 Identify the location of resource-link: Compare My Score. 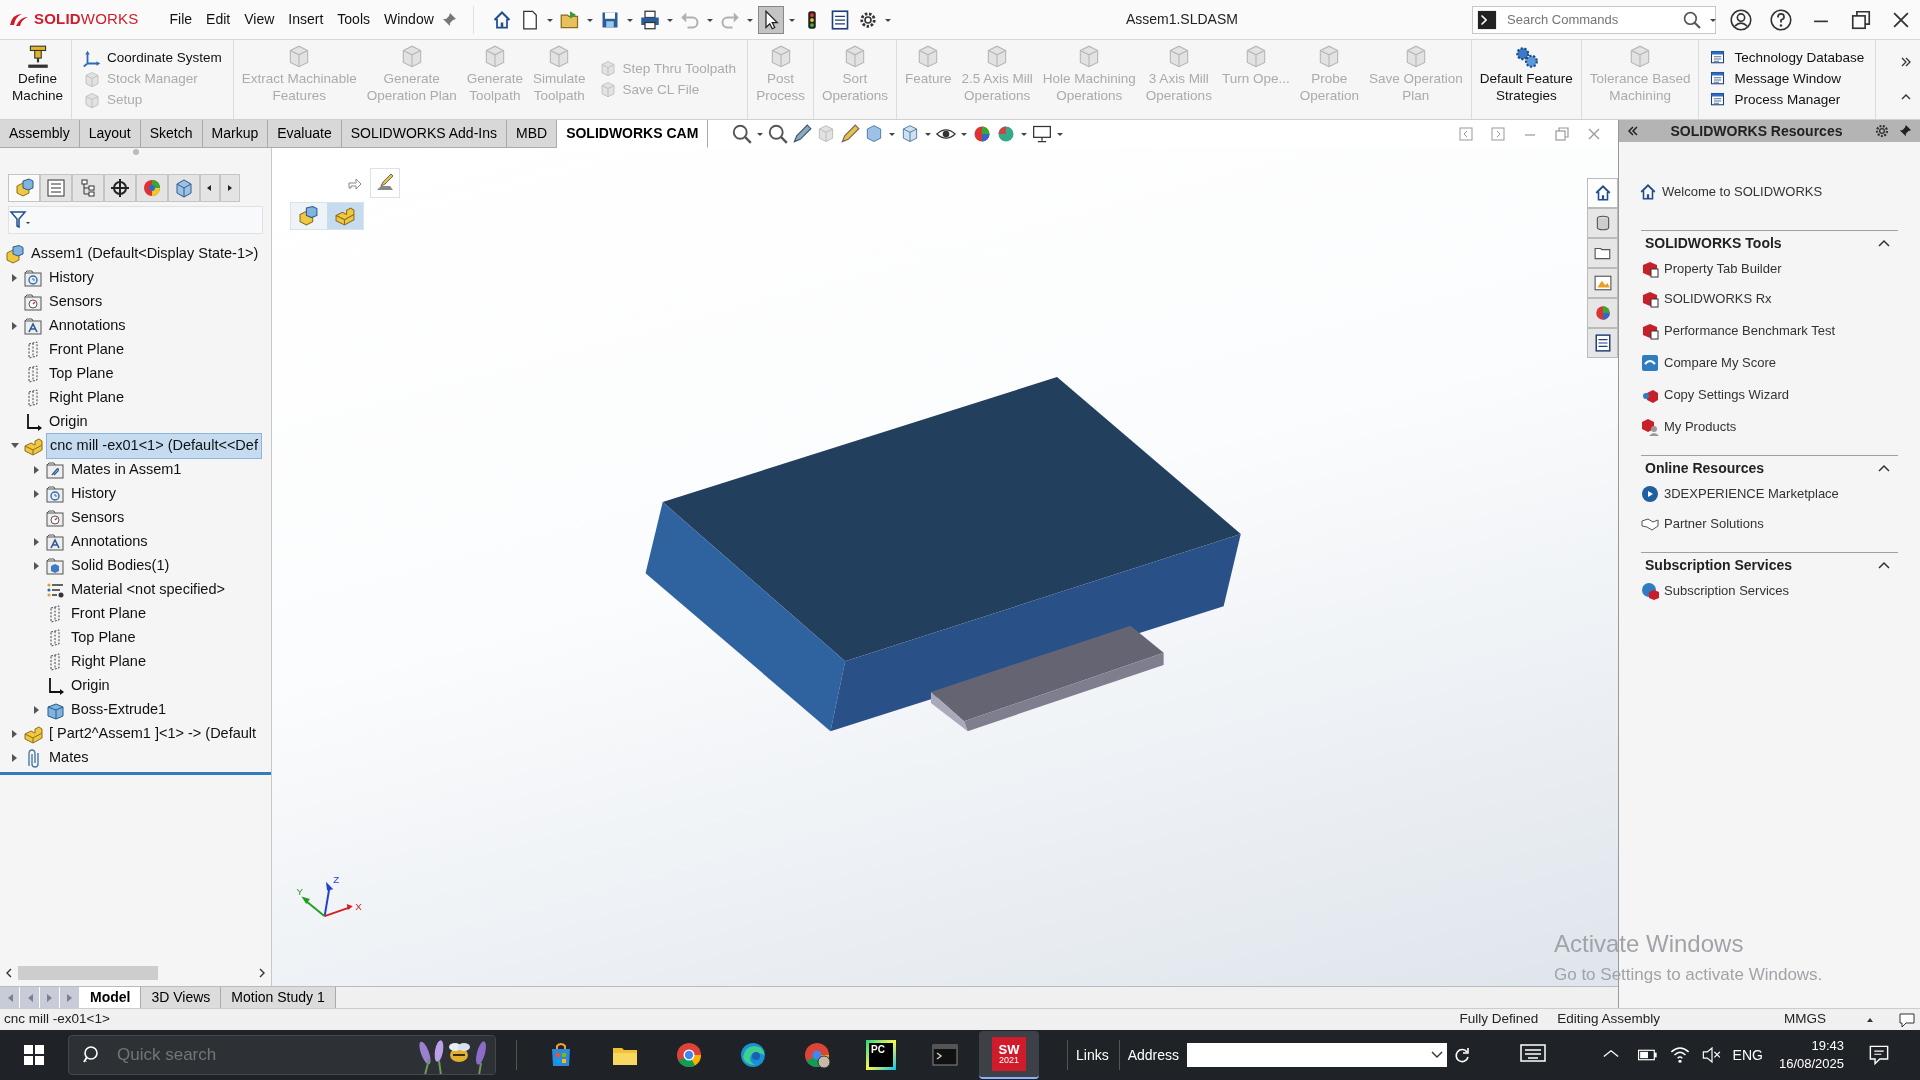
(1720, 363).